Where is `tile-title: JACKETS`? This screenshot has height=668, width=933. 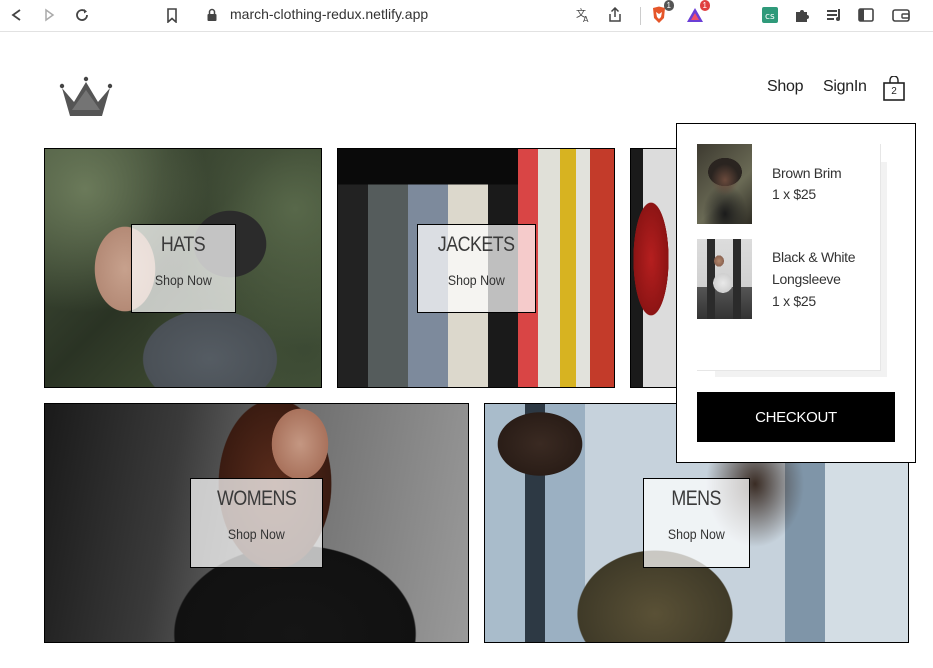
tile-title: JACKETS is located at coordinates (476, 244).